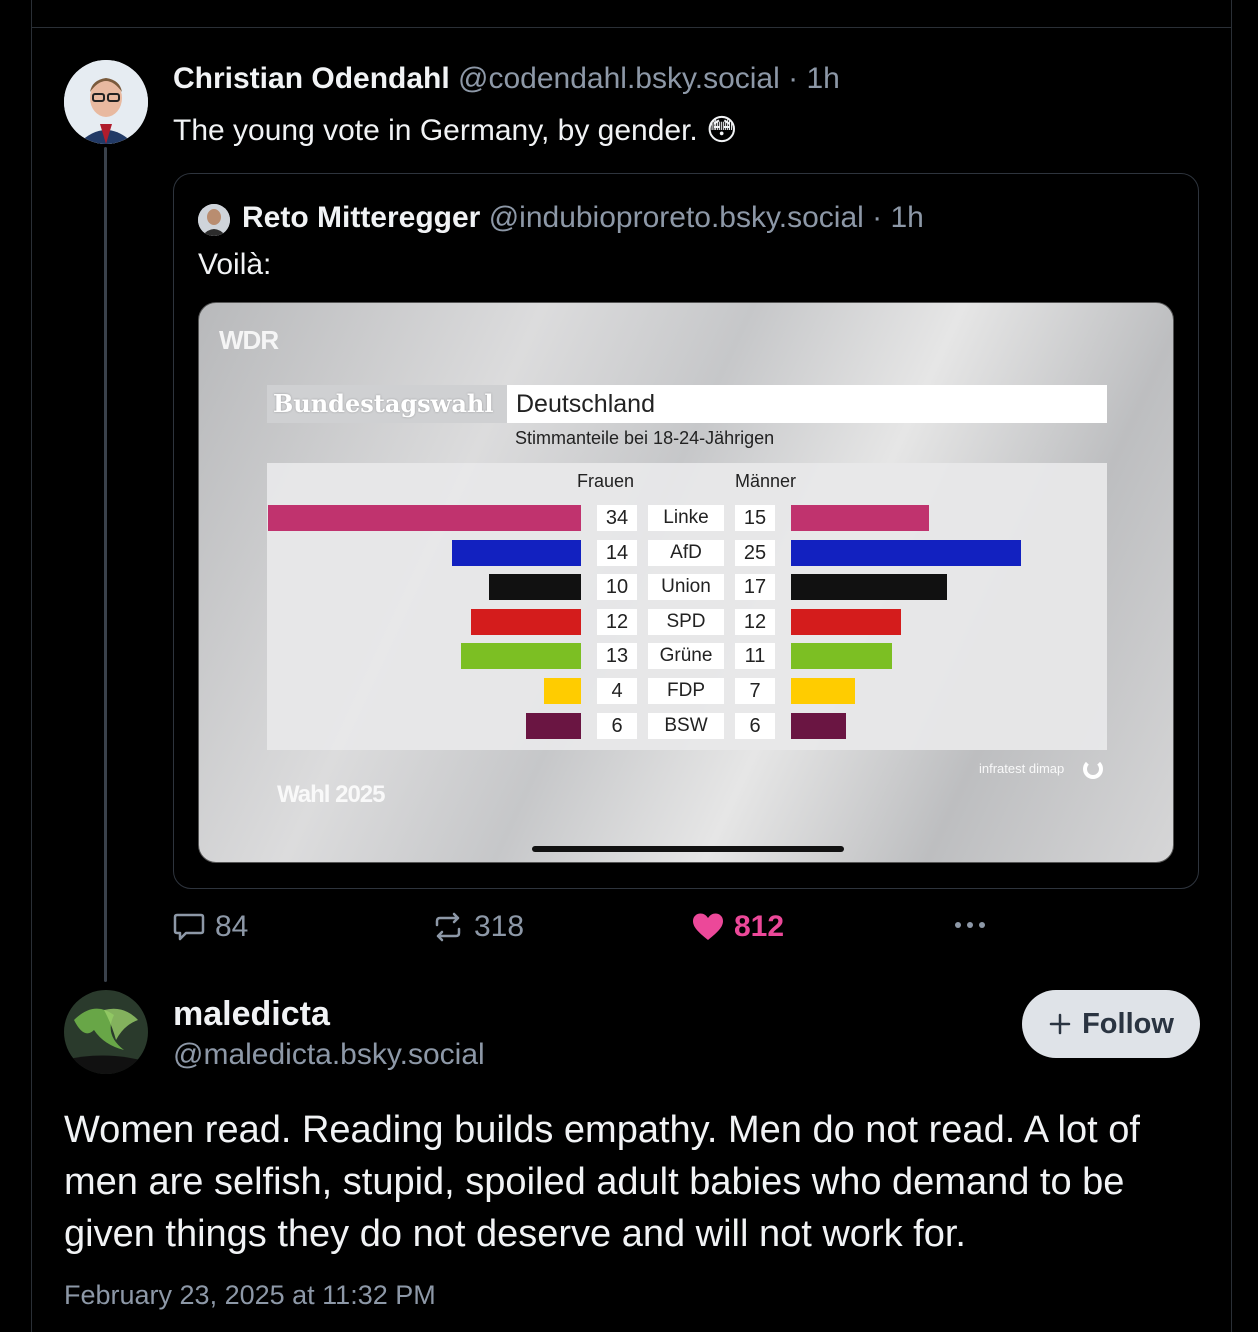 The width and height of the screenshot is (1258, 1332). Describe the element at coordinates (686, 518) in the screenshot. I see `category-label-linke: Linke` at that location.